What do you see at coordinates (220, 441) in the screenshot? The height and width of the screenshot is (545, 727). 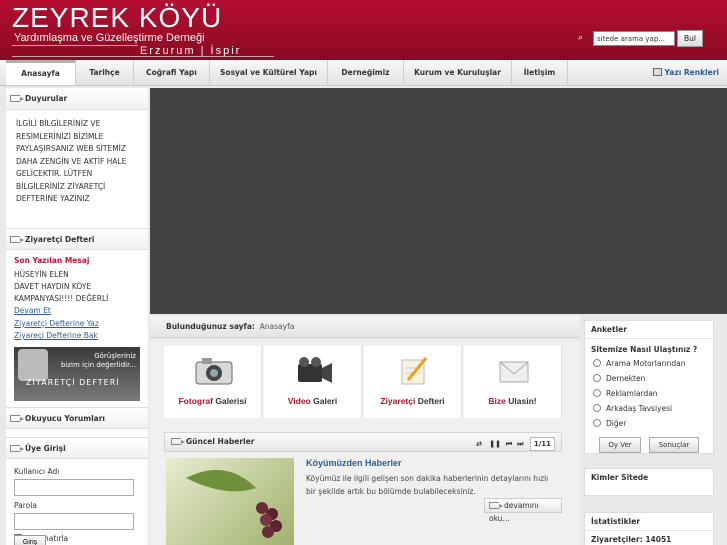 I see `news-section-title: Güncel Haberler` at bounding box center [220, 441].